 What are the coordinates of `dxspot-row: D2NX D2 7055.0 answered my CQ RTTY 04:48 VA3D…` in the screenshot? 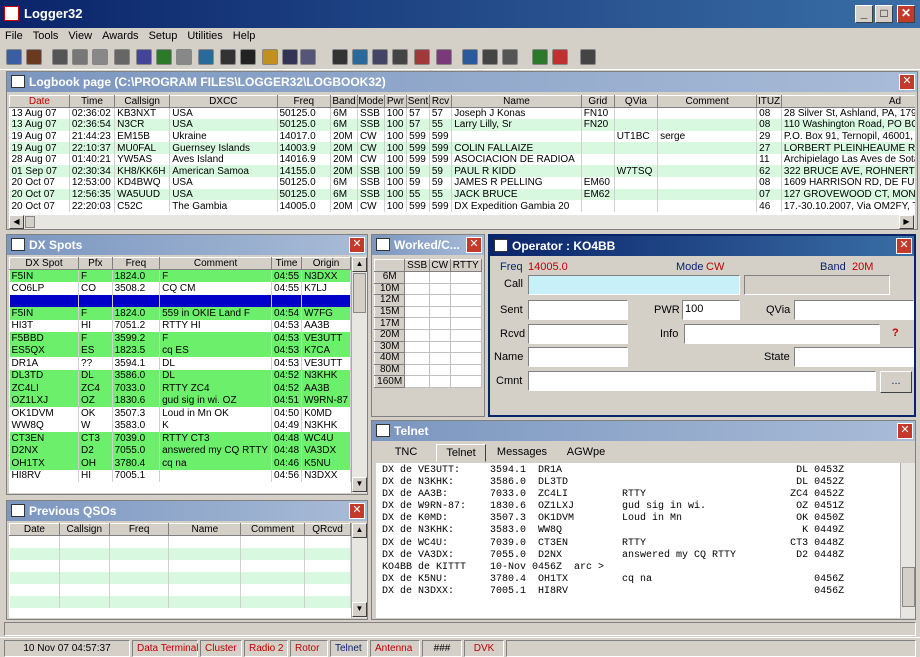 It's located at (180, 450).